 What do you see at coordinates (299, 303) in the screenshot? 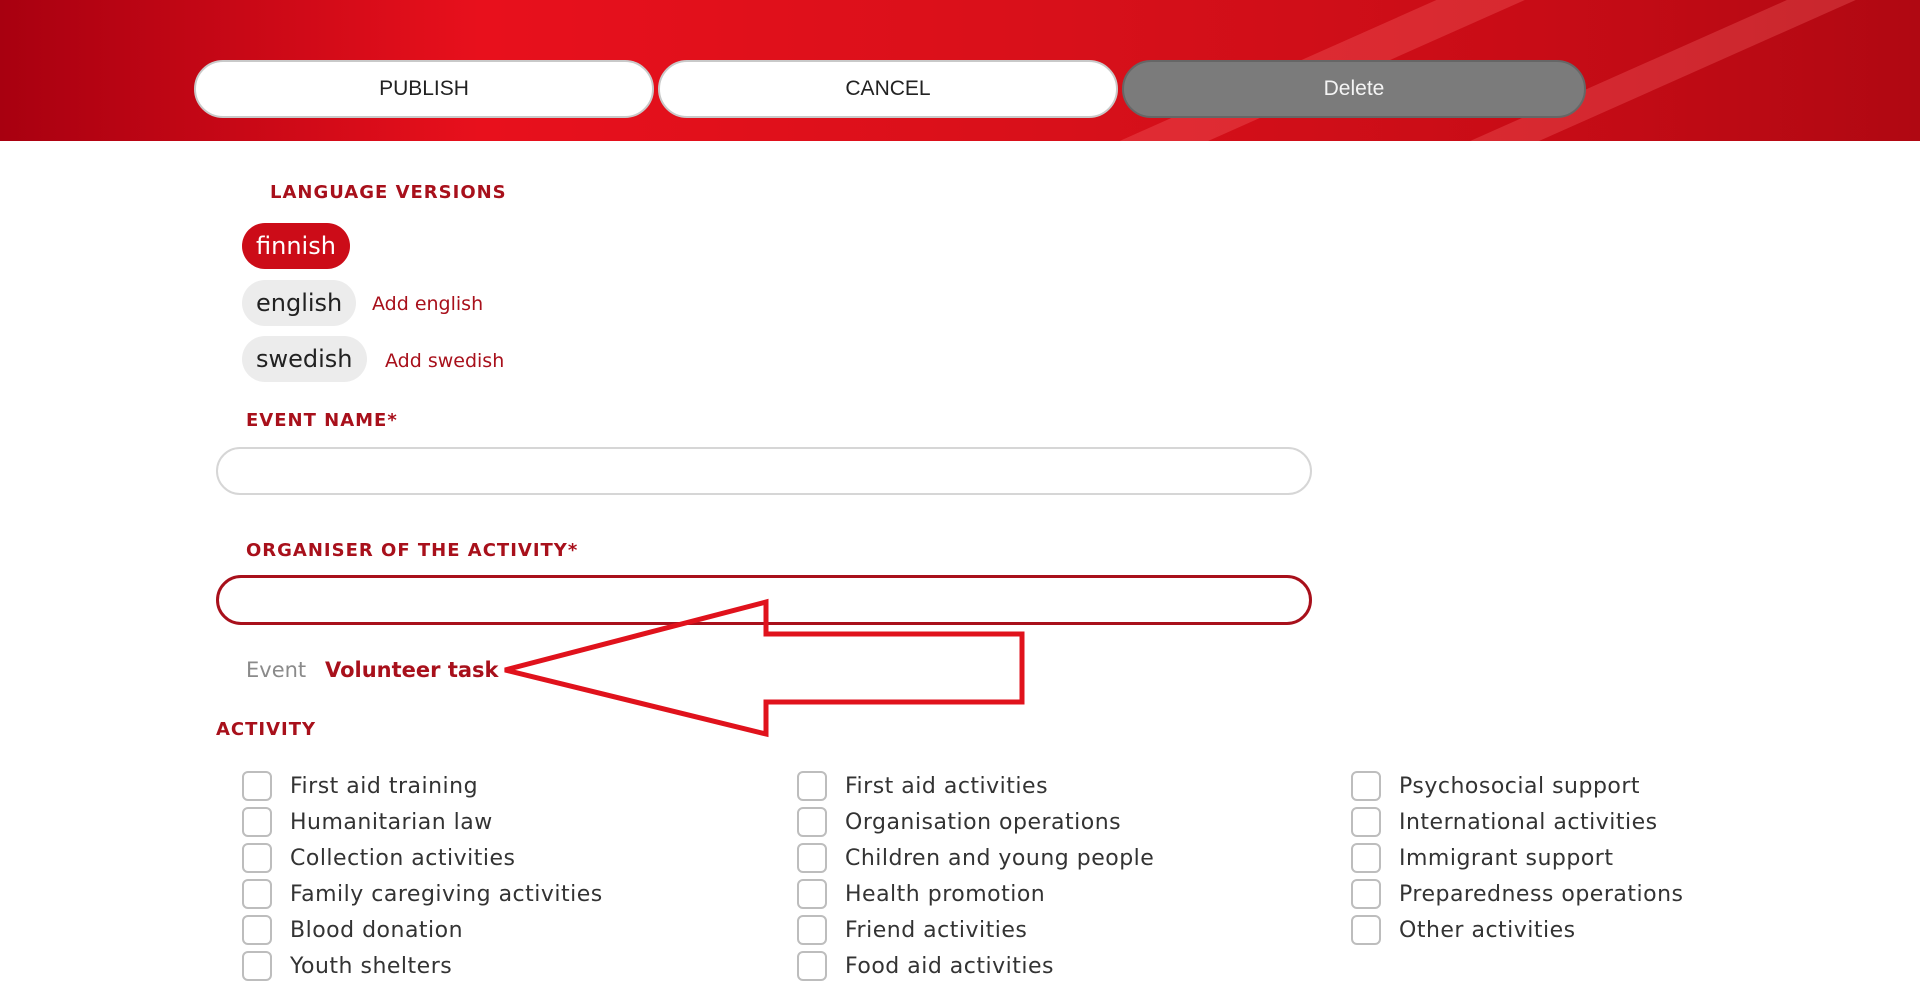
I see `language-pill-english: english` at bounding box center [299, 303].